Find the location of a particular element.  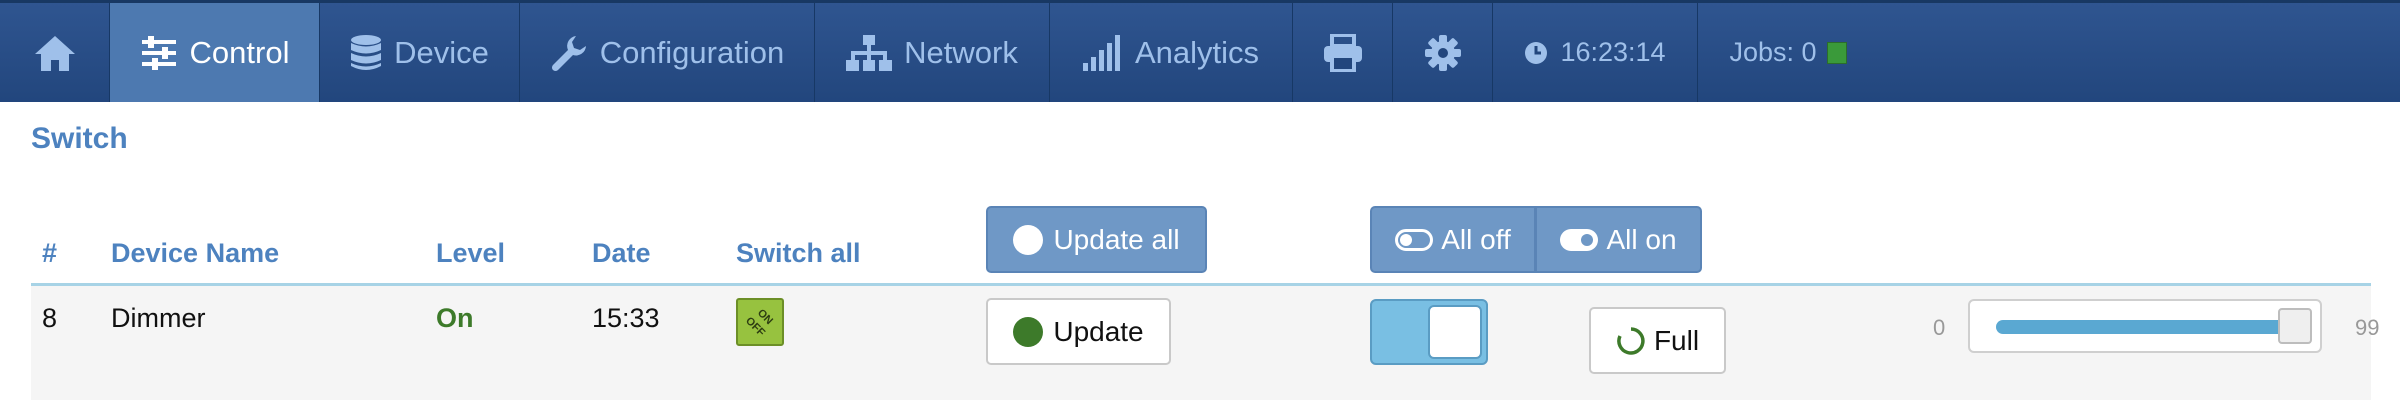

home-icon is located at coordinates (55, 53).